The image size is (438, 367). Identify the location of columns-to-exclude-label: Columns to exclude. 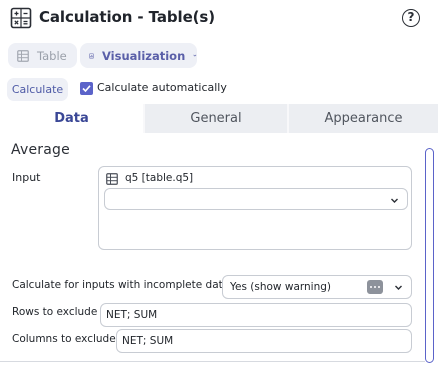
(64, 339).